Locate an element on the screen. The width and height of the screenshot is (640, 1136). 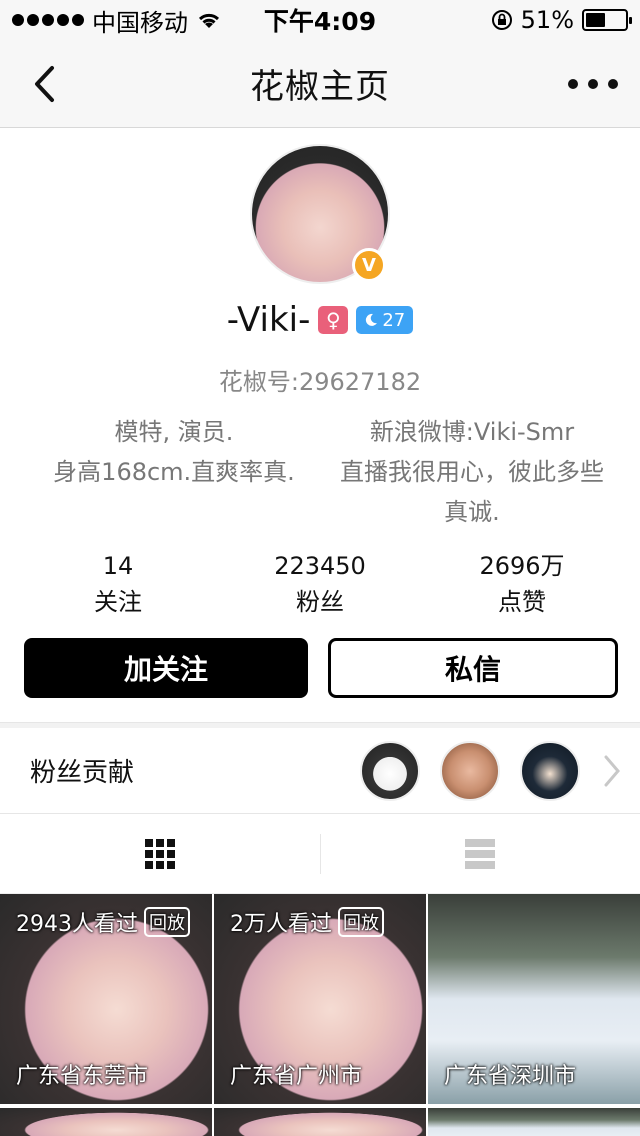
bio-line: 模特, 演员. 新浪微博:Viki-Smr is located at coordinates (322, 432).